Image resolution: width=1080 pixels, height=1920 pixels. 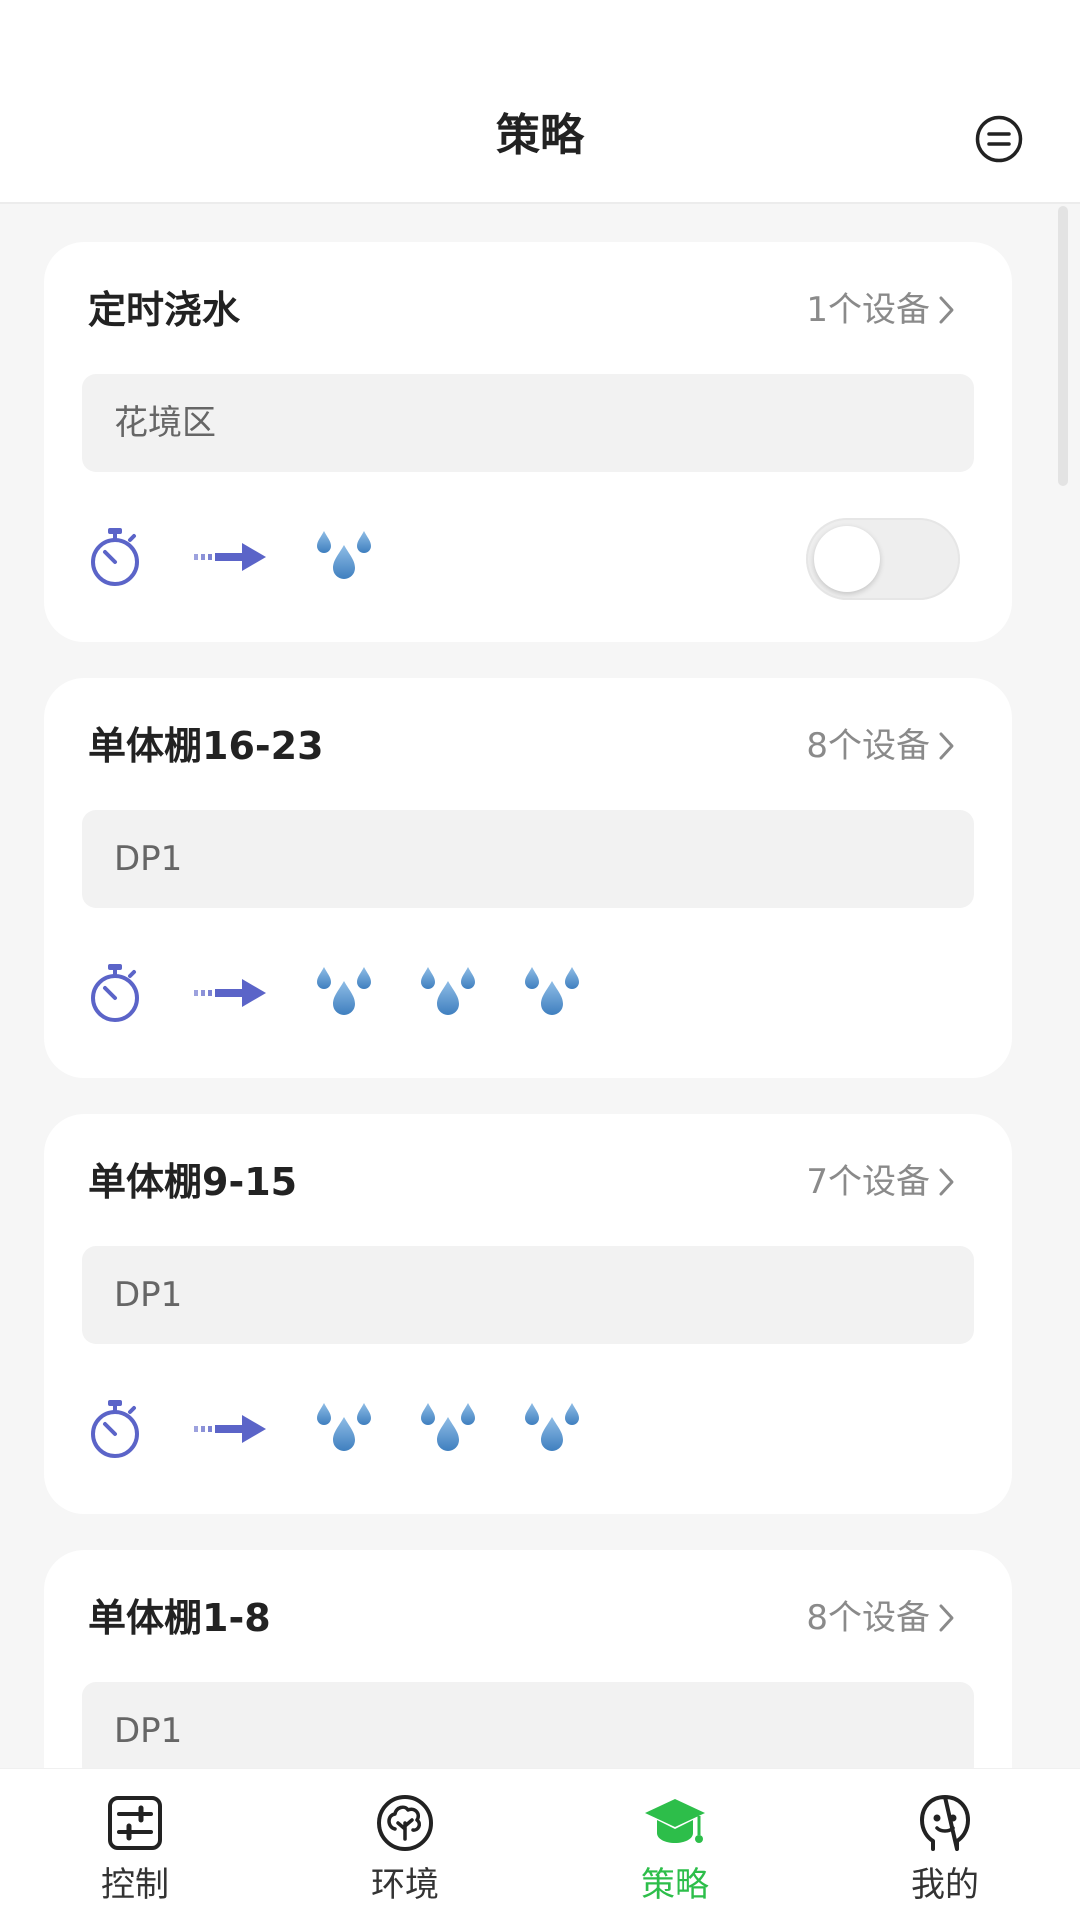 I want to click on page-title: 策略, so click(x=540, y=135).